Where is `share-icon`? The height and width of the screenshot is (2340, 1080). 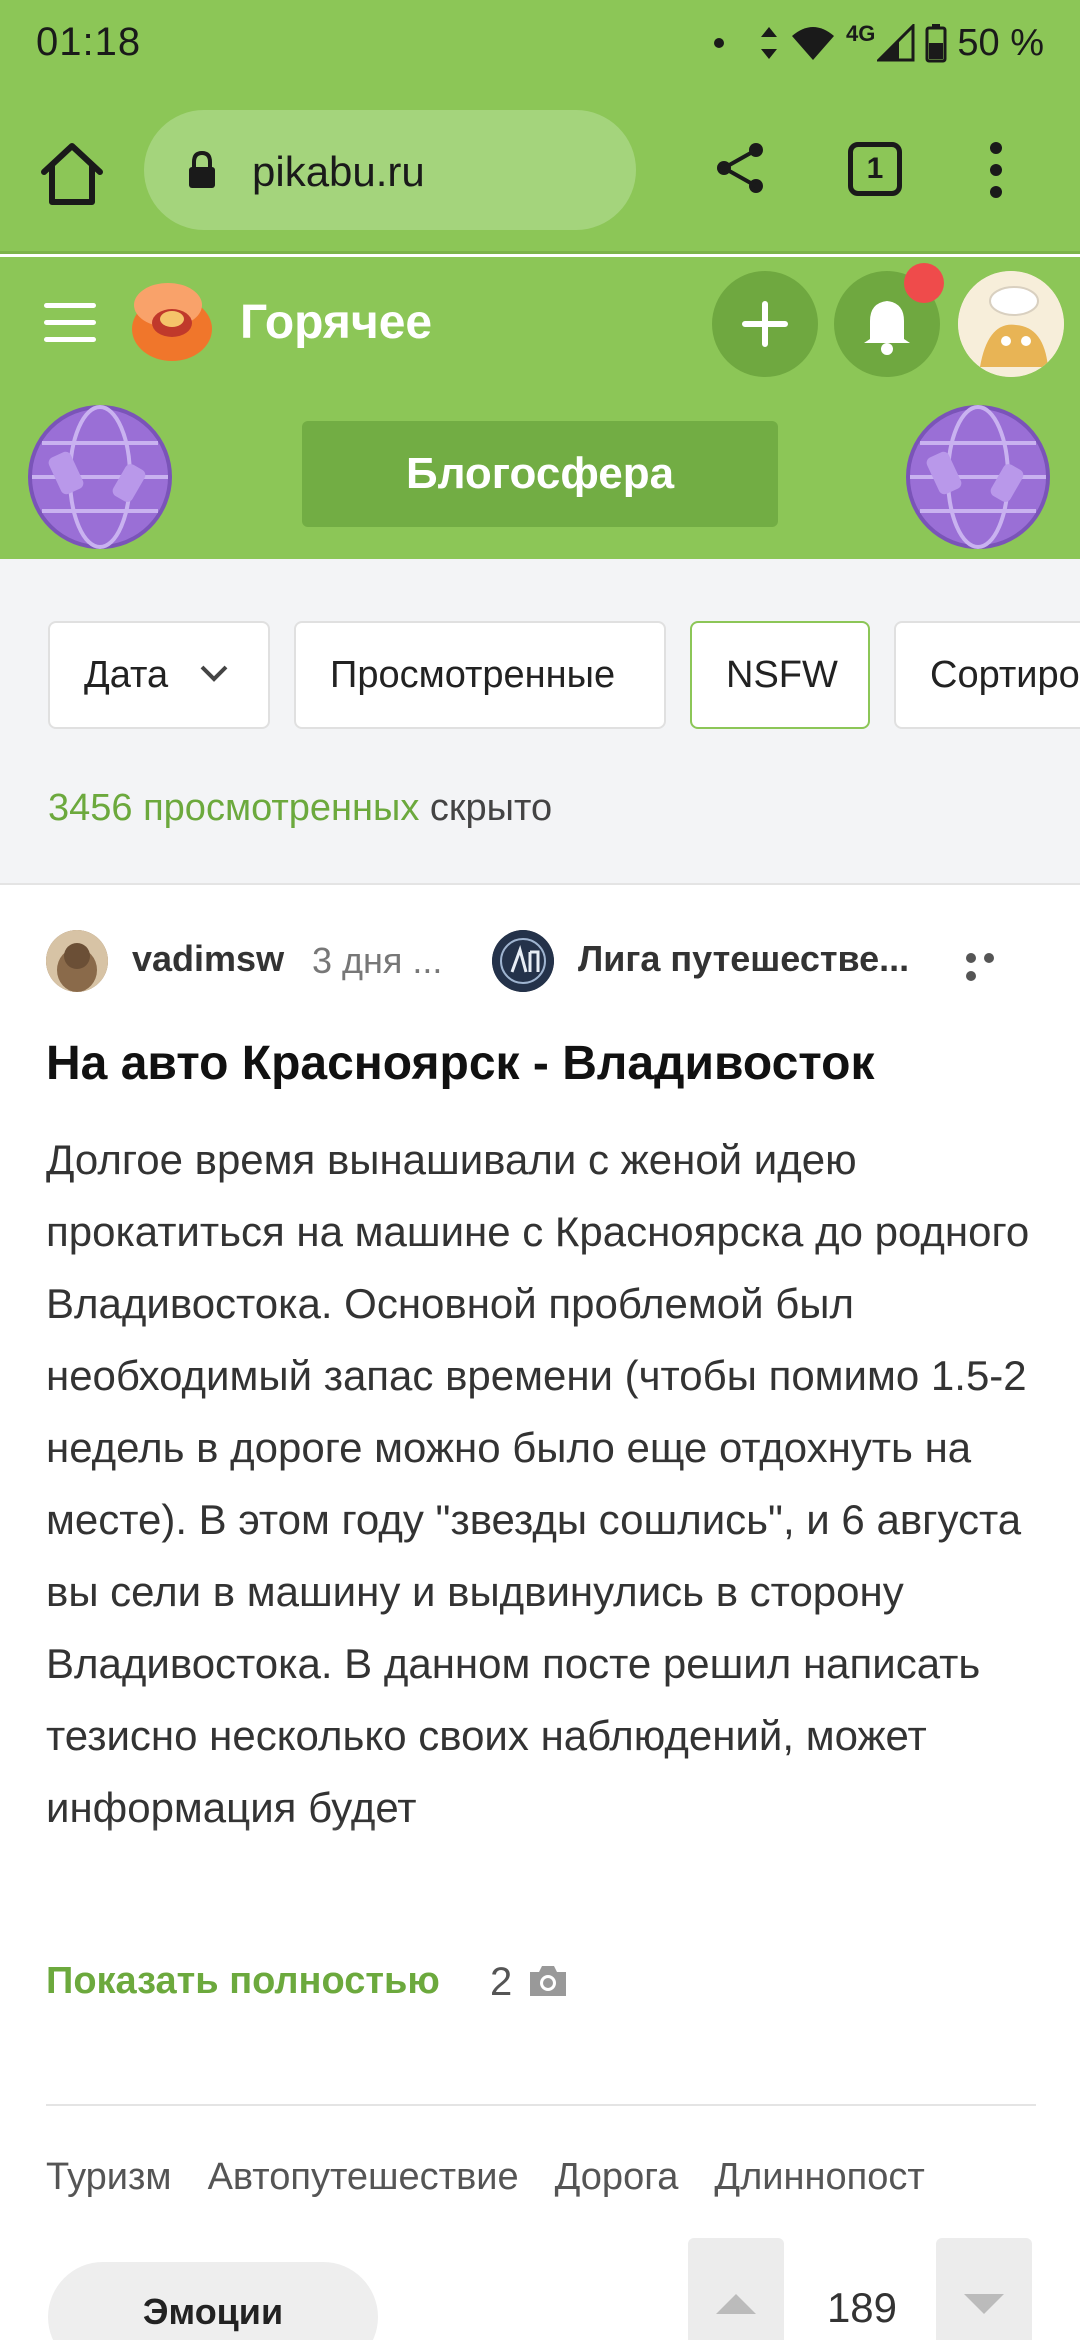 share-icon is located at coordinates (740, 168).